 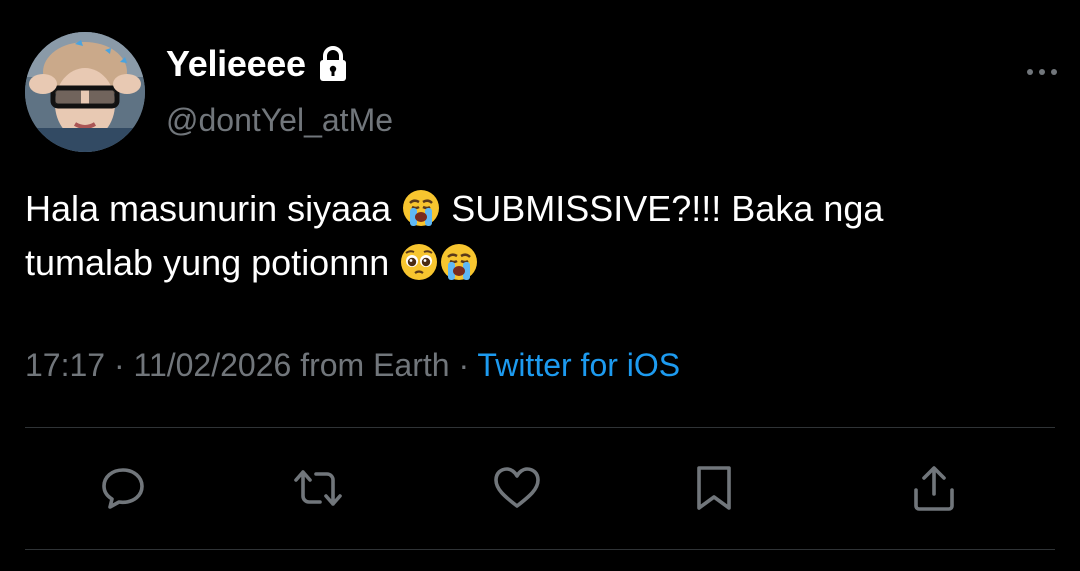 I want to click on avatar-photo, so click(x=85, y=92).